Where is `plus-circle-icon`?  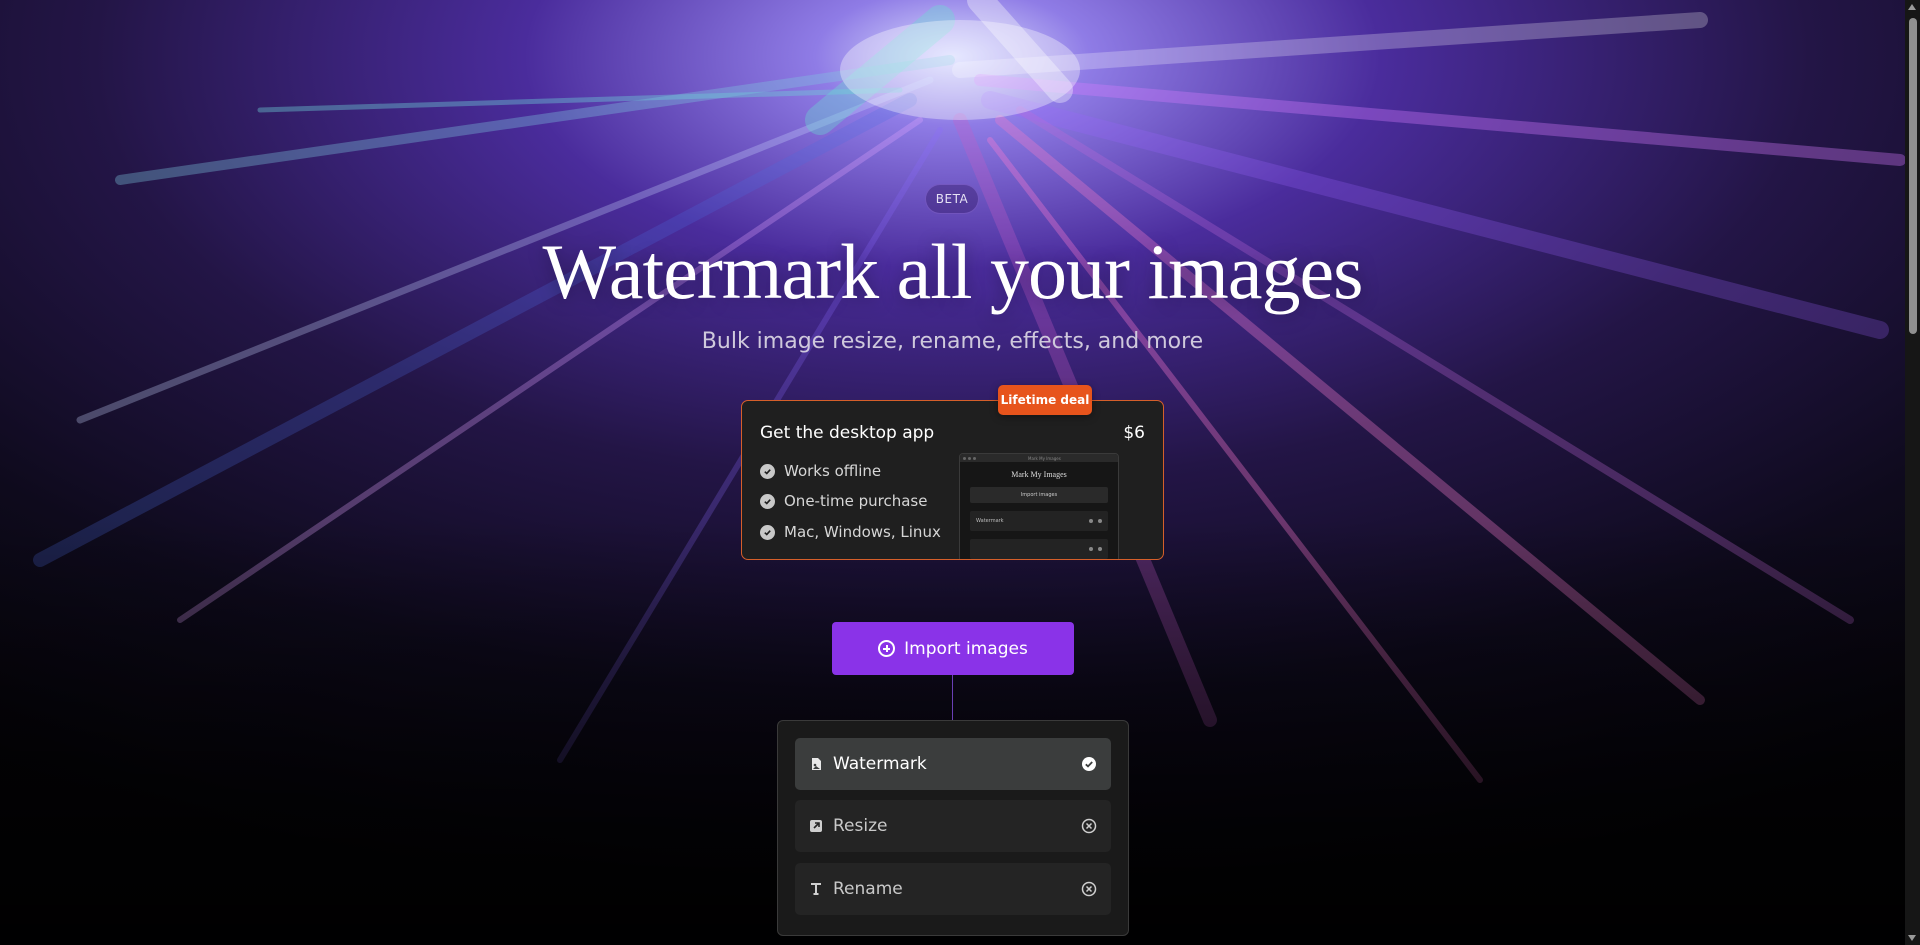
plus-circle-icon is located at coordinates (887, 648).